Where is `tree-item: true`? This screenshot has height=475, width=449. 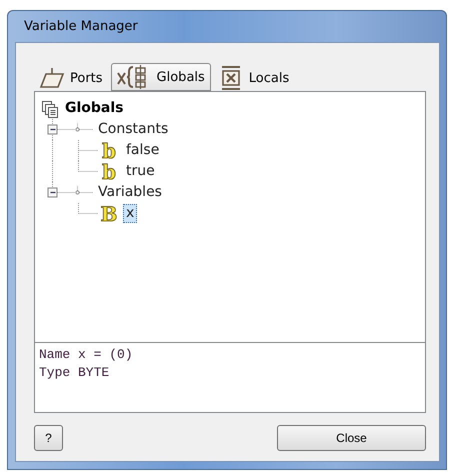 tree-item: true is located at coordinates (140, 171).